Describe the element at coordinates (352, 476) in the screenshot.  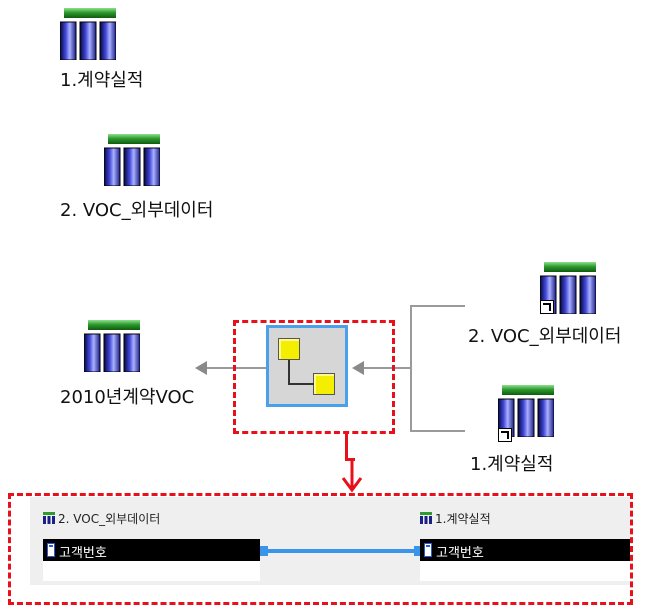
I see `arrow-down-icon` at that location.